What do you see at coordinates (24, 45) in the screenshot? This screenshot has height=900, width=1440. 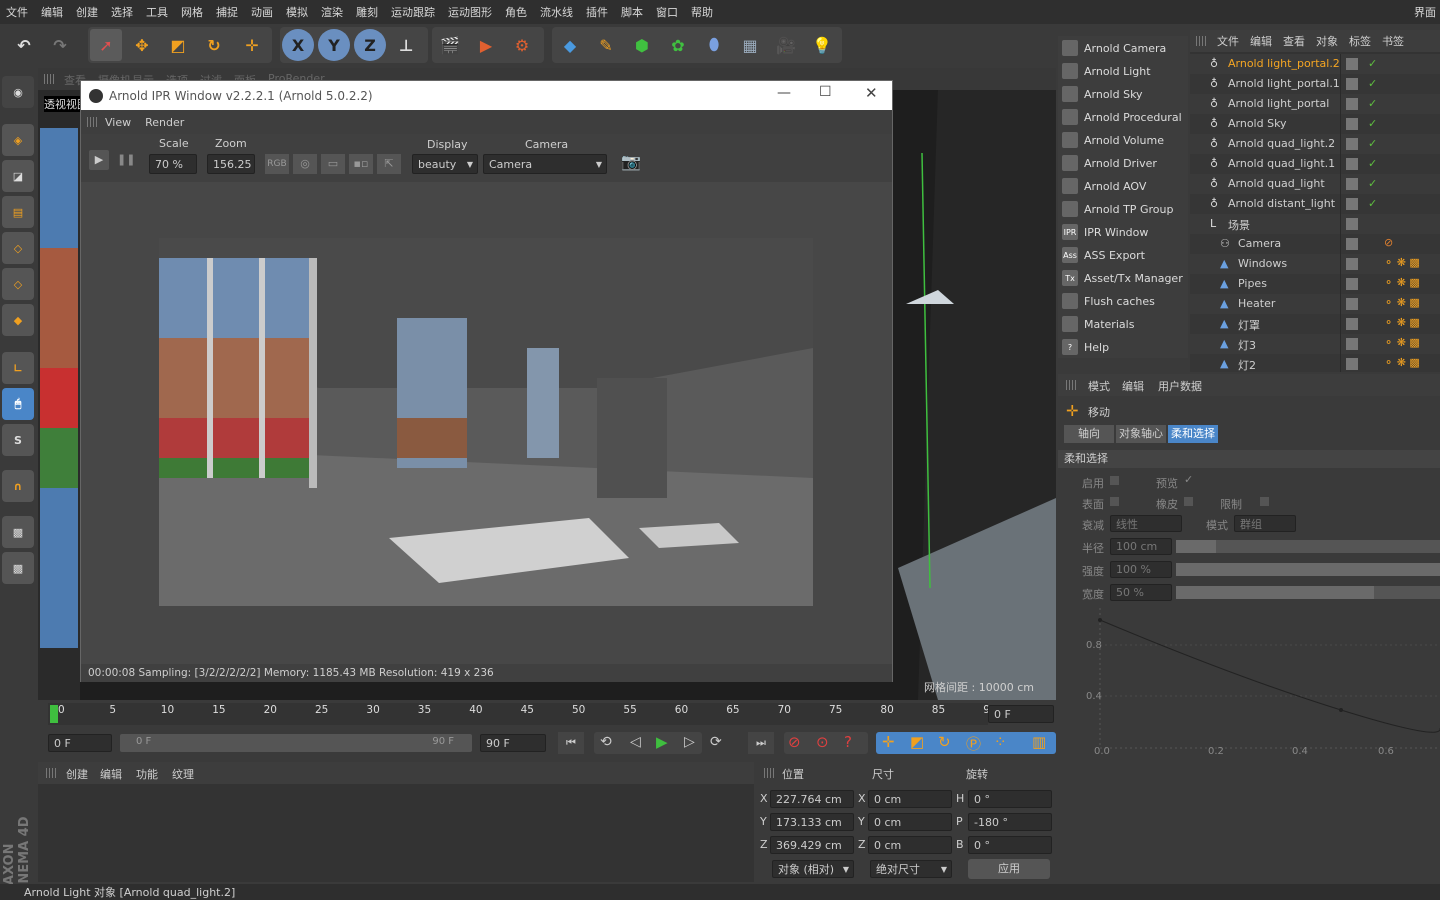 I see `undo-icon: ↶` at bounding box center [24, 45].